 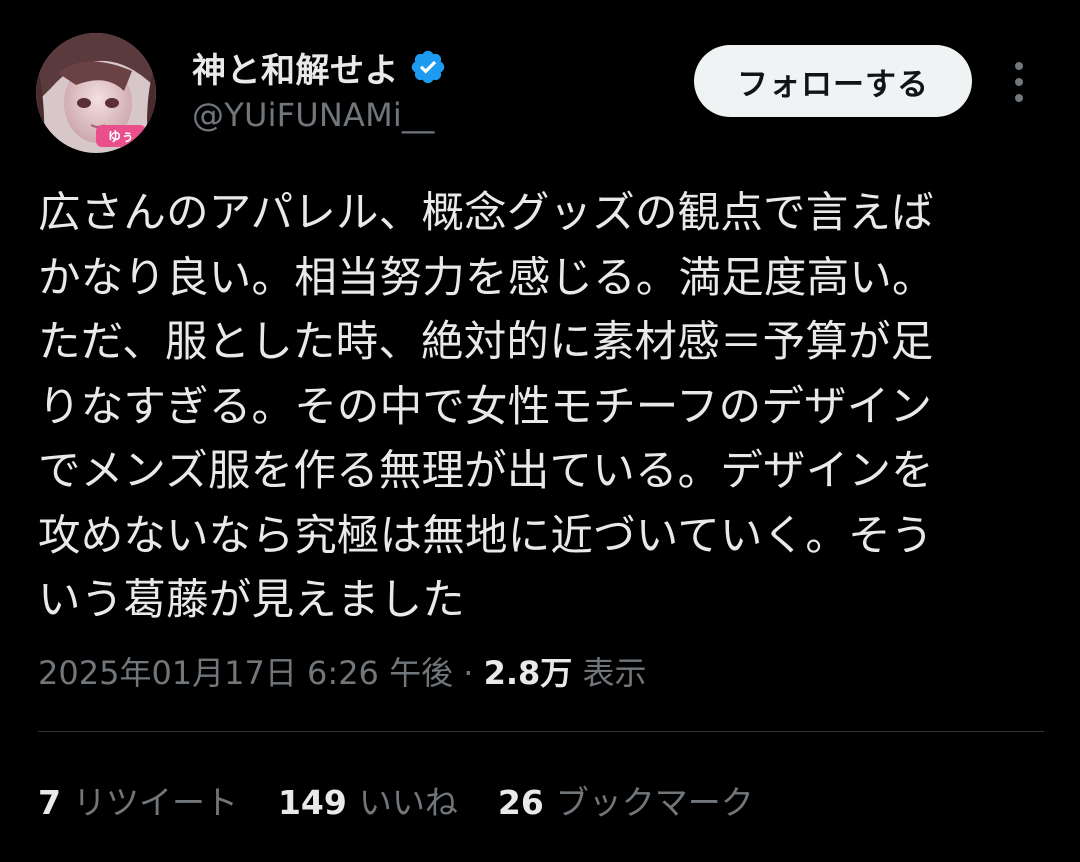 I want to click on retweets-count: 7, so click(x=49, y=802).